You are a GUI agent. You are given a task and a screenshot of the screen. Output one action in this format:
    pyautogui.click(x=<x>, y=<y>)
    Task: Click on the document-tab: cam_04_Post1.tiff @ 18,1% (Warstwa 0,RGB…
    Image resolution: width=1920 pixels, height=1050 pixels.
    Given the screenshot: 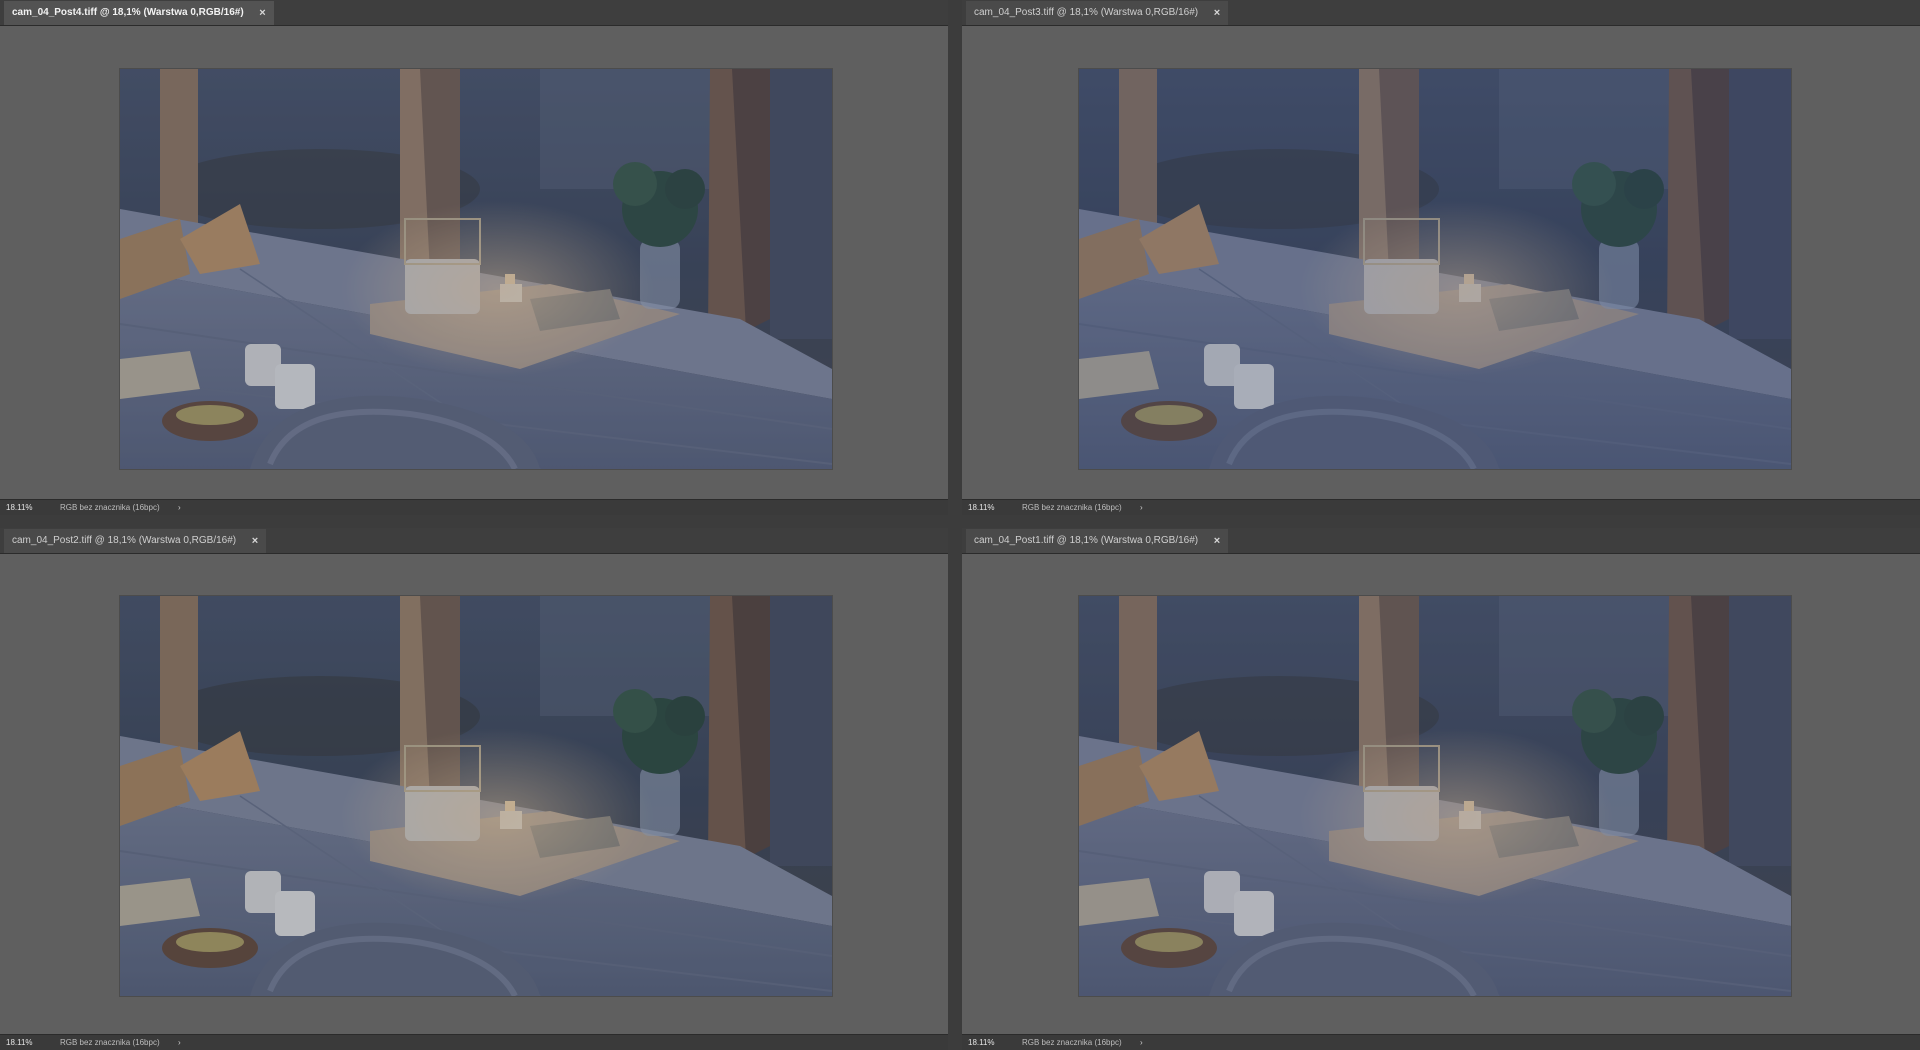 What is the action you would take?
    pyautogui.click(x=1097, y=541)
    